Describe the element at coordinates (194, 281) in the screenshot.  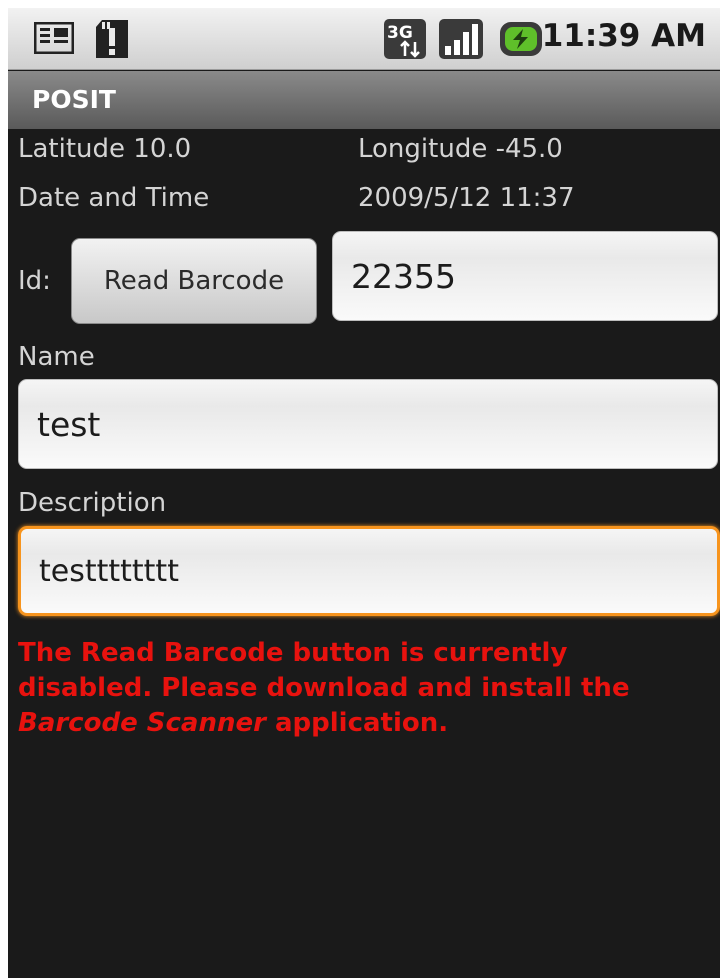
I see `read-barcode-button: Read Barcode` at that location.